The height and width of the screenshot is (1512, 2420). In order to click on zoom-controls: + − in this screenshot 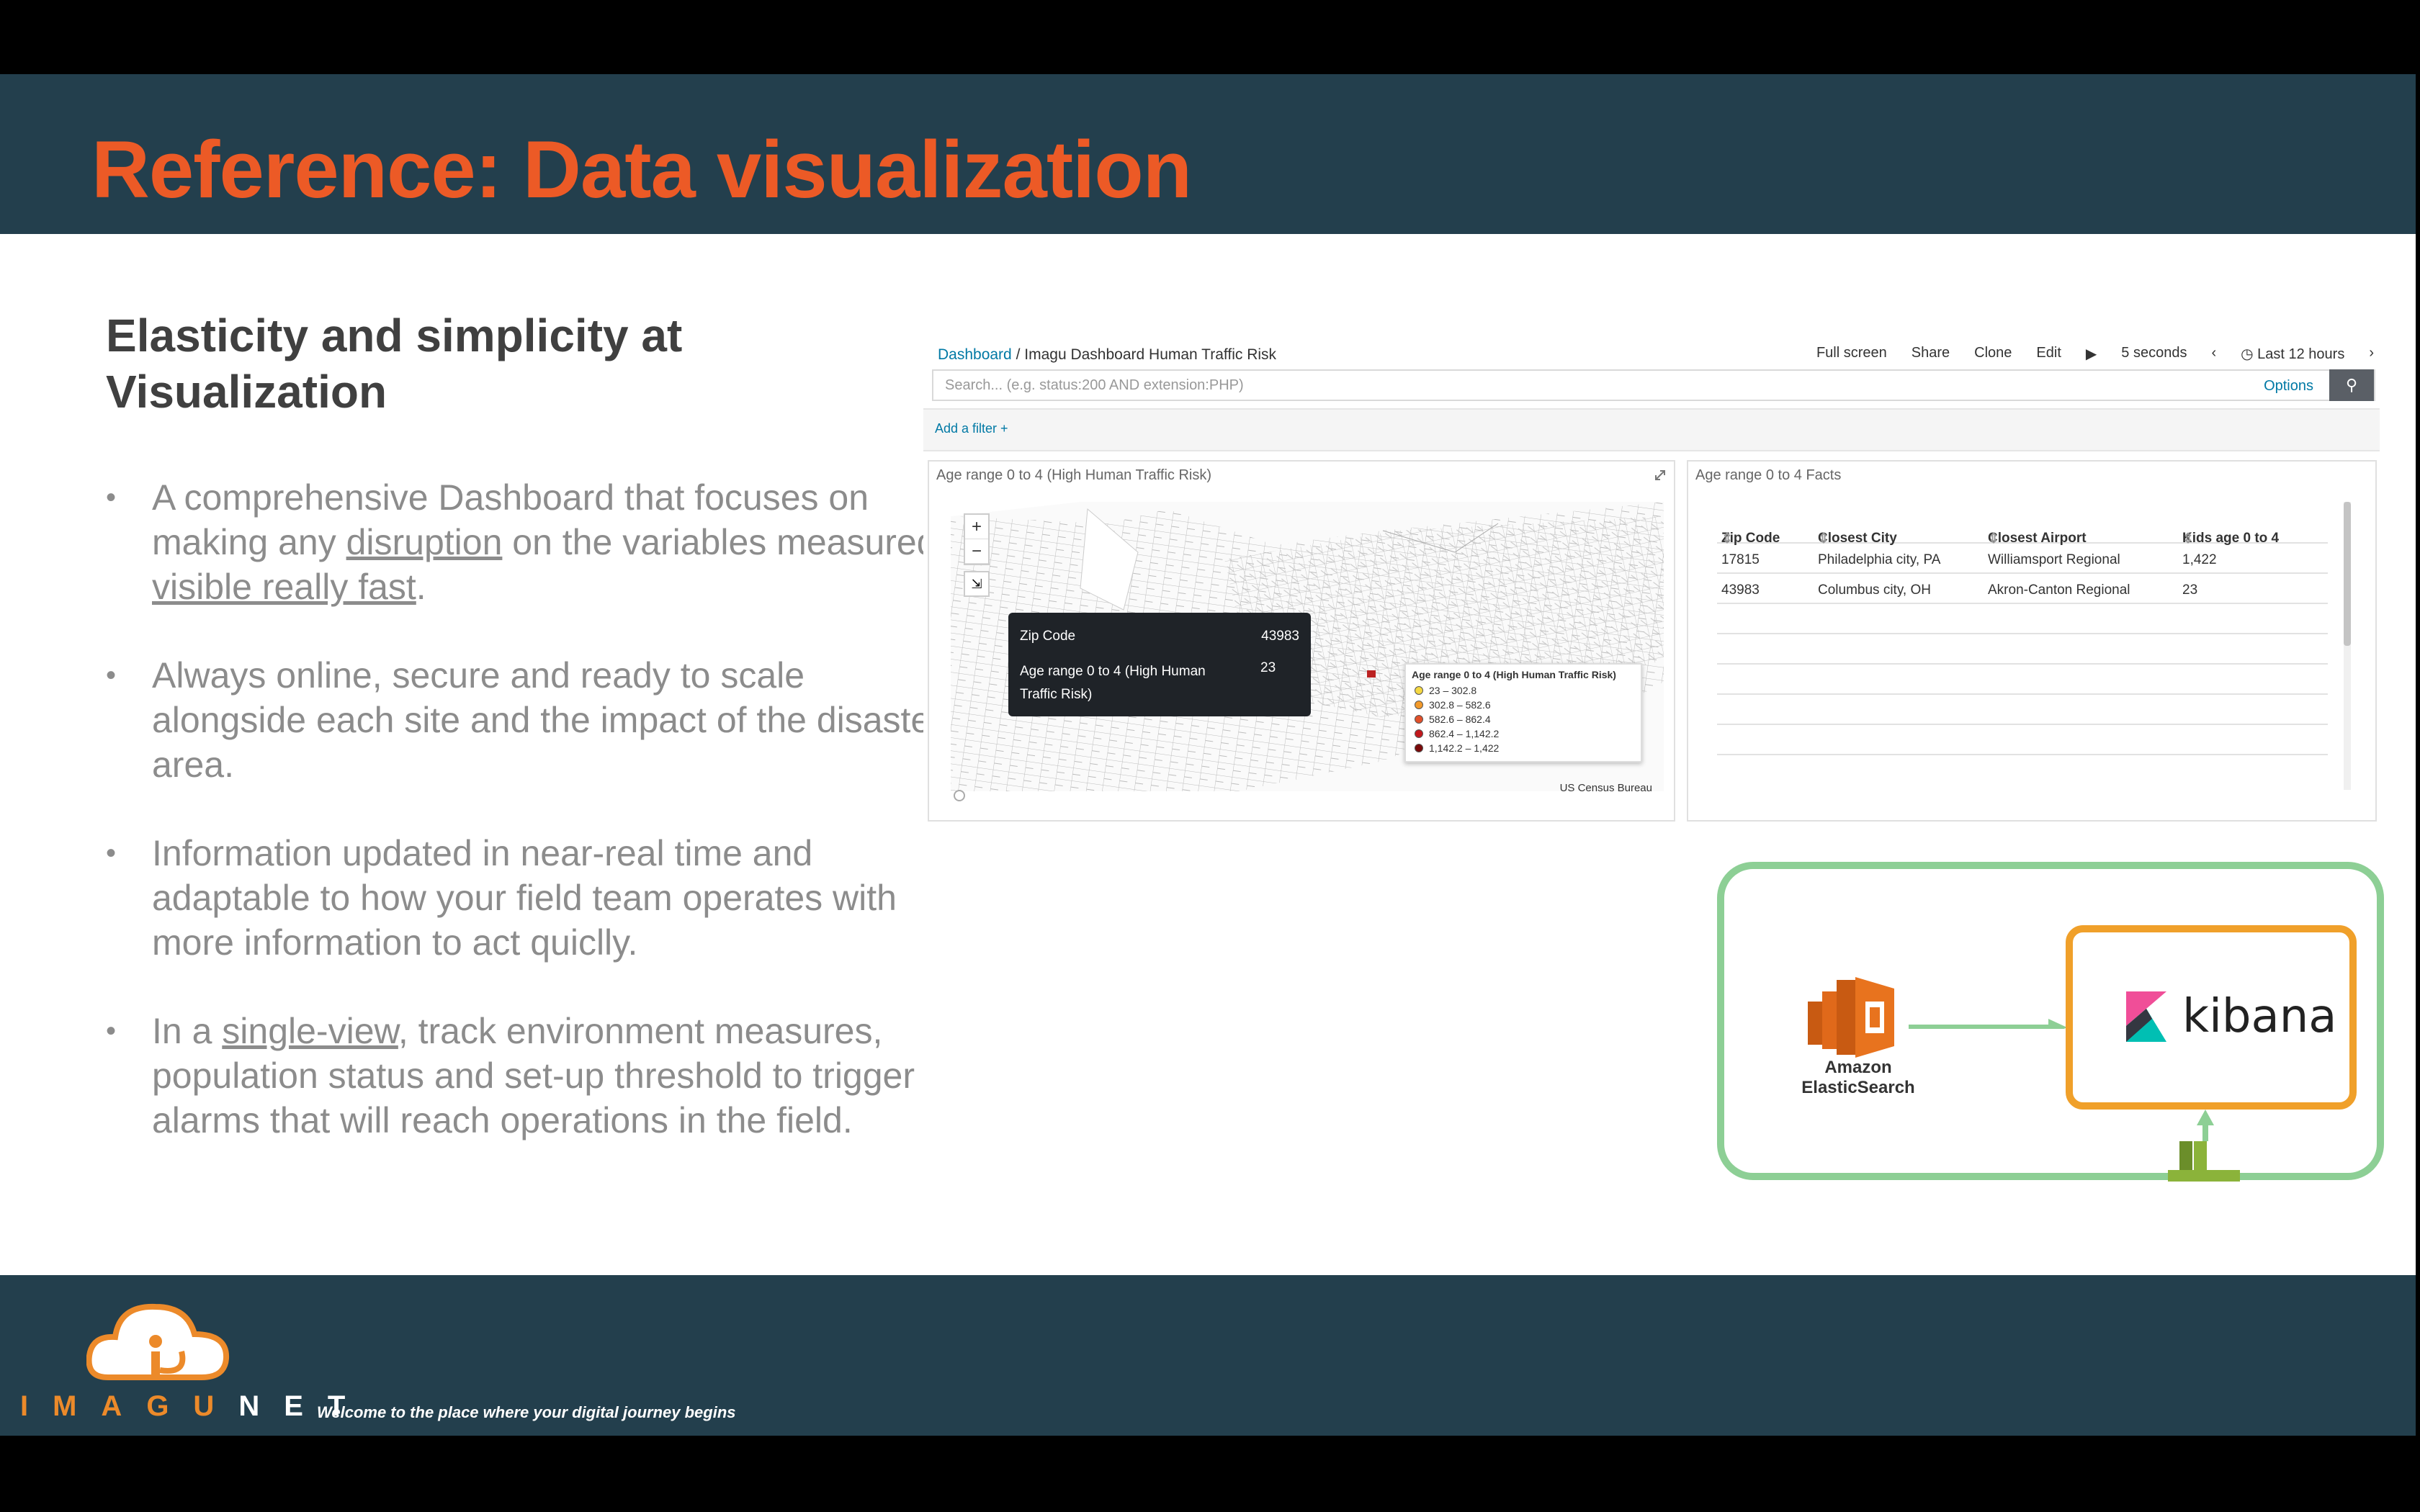, I will do `click(977, 539)`.